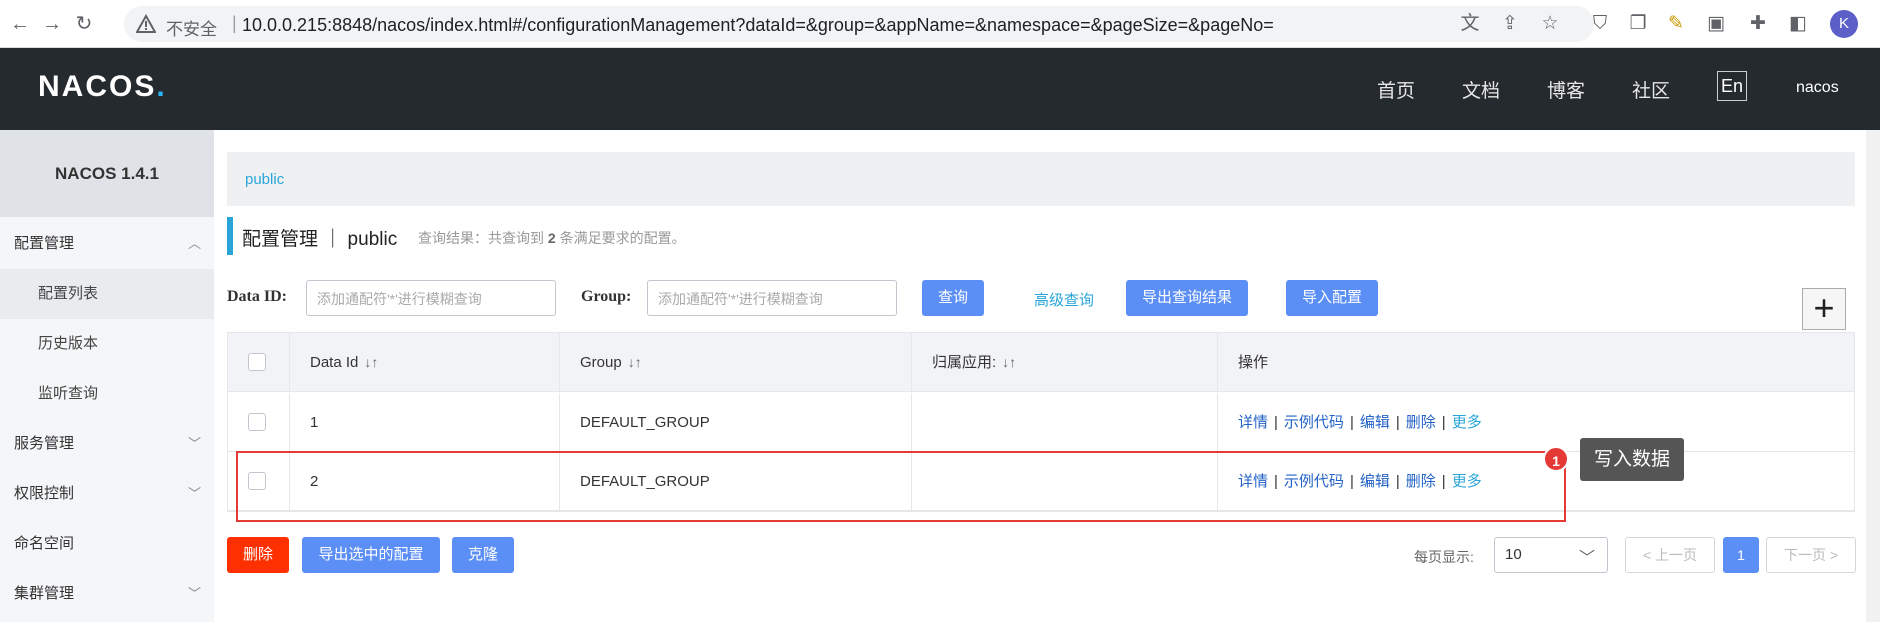 The image size is (1880, 622). I want to click on annotation-tooltip: 写入数据, so click(1632, 459).